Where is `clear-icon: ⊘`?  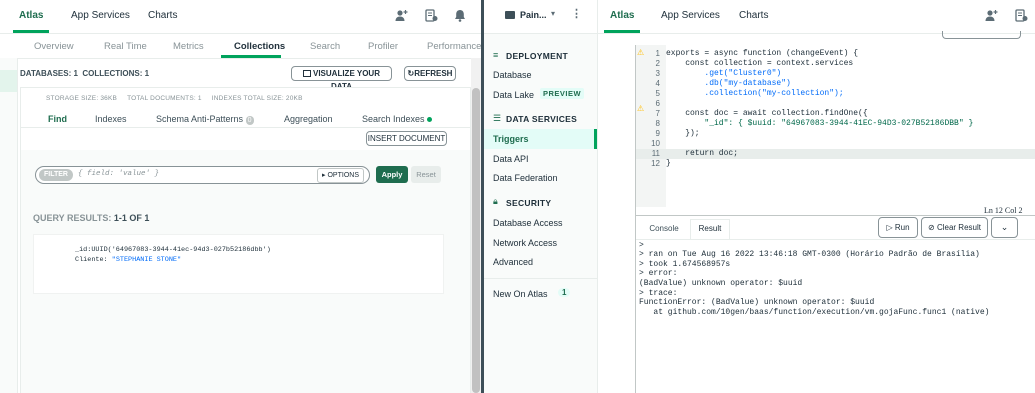 clear-icon: ⊘ is located at coordinates (931, 227).